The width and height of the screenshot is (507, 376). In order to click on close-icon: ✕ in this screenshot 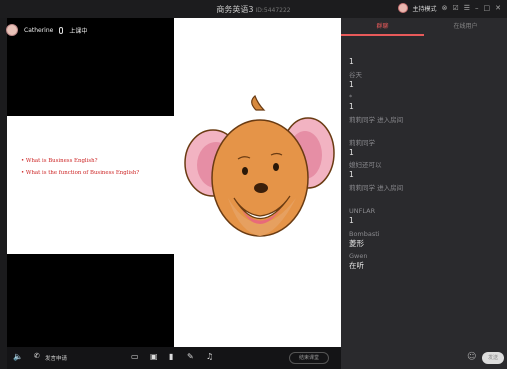, I will do `click(498, 8)`.